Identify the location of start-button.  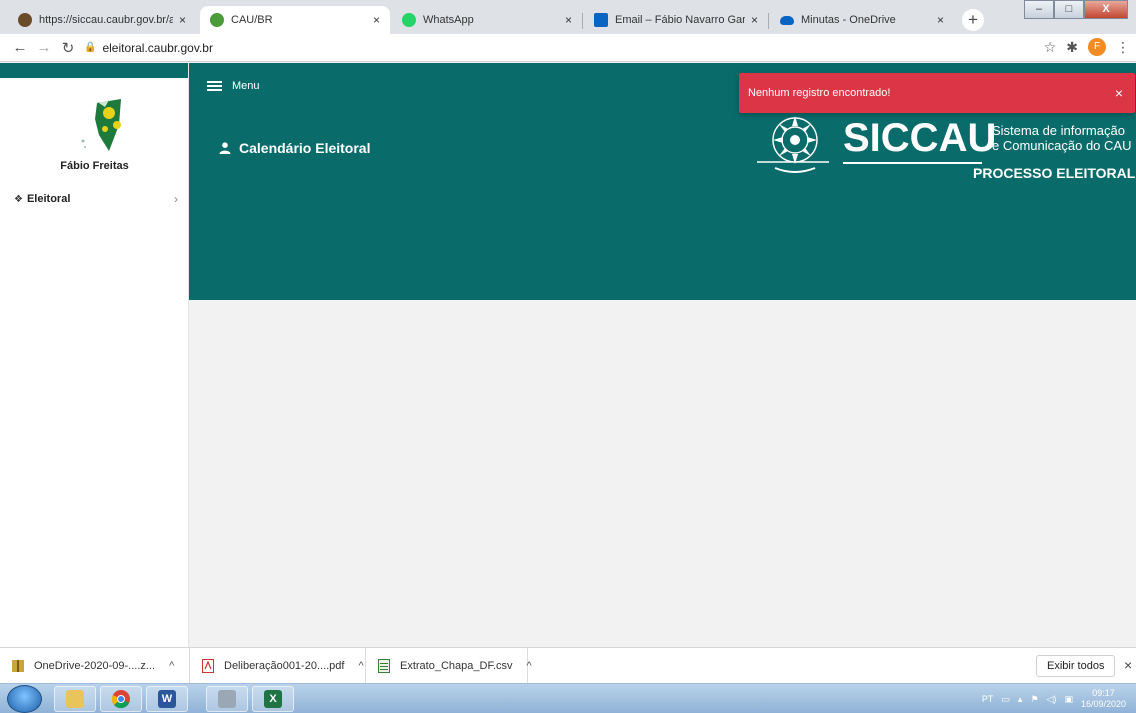
(24, 699).